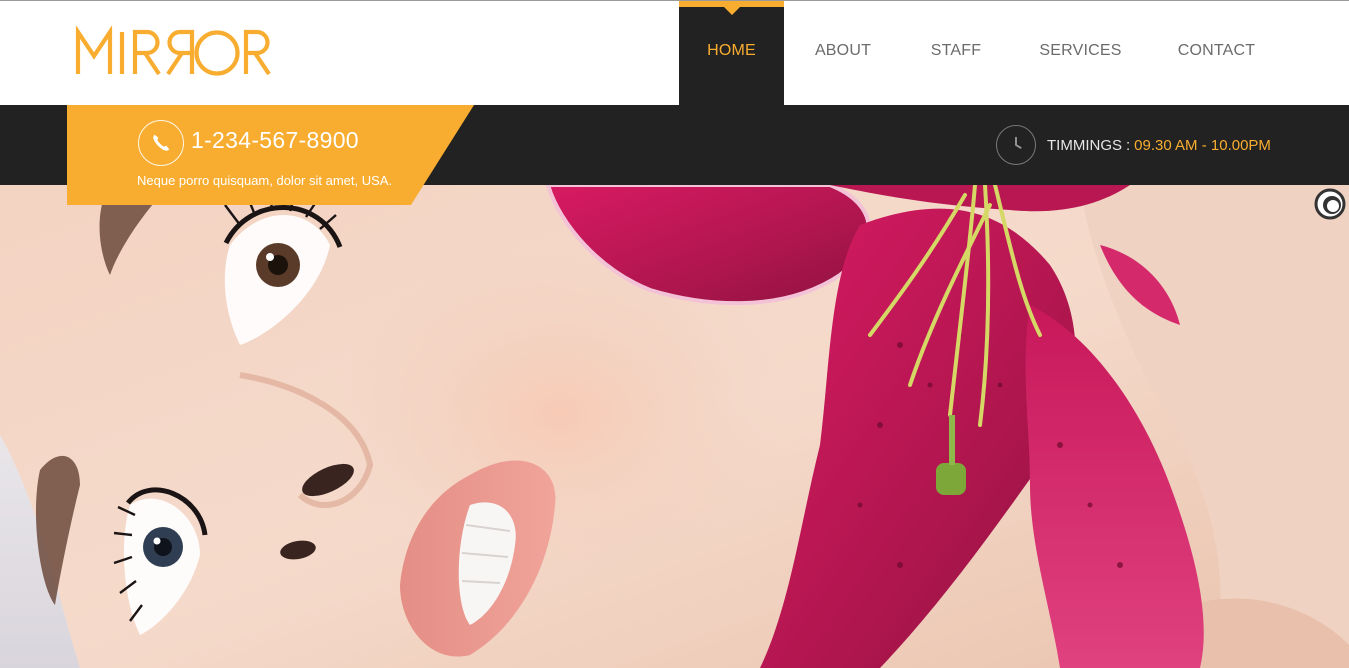 The image size is (1349, 668). I want to click on ring-icon-glyph, so click(1330, 204).